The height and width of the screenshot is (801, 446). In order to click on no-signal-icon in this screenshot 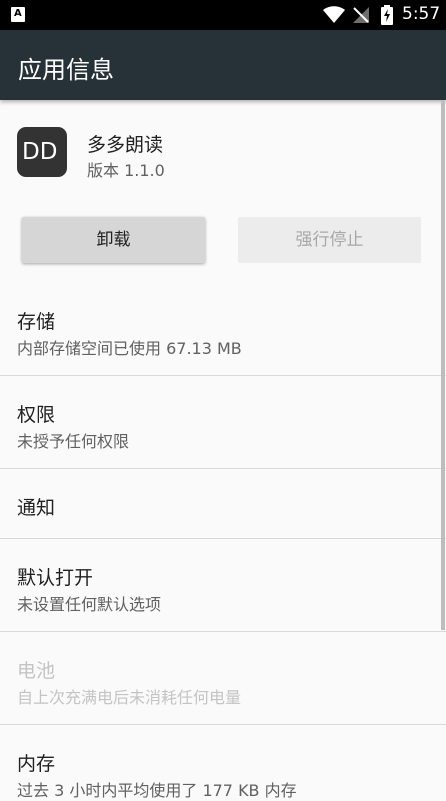, I will do `click(361, 15)`.